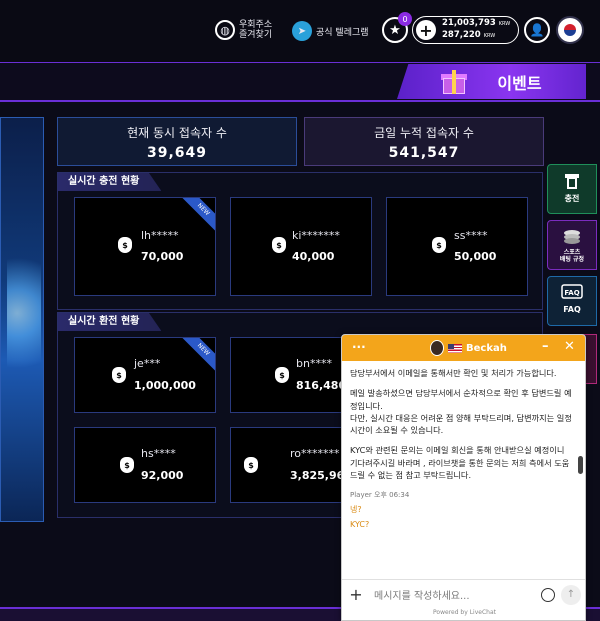 This screenshot has height=621, width=600. I want to click on charge-card: NEW $ lh***** 70,000, so click(145, 246).